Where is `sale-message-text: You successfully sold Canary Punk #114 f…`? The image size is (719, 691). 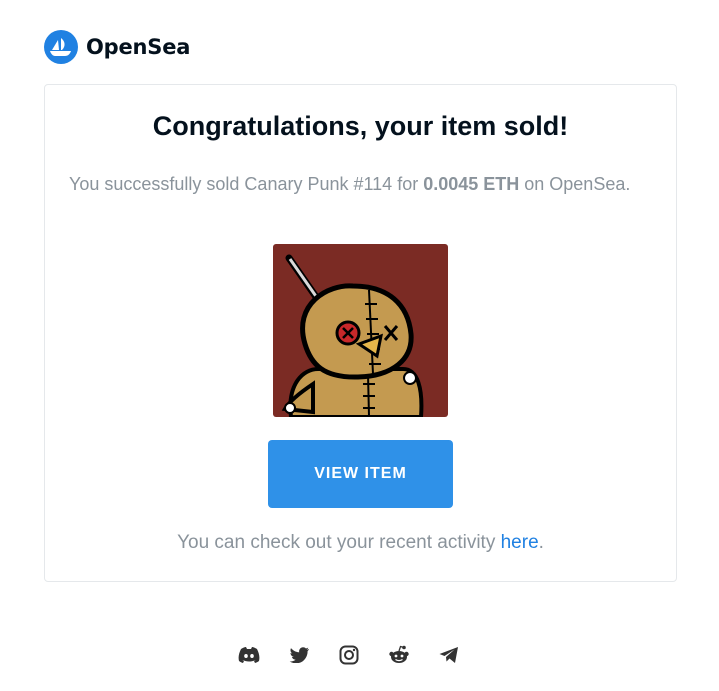
sale-message-text: You successfully sold Canary Punk #114 f… is located at coordinates (246, 184).